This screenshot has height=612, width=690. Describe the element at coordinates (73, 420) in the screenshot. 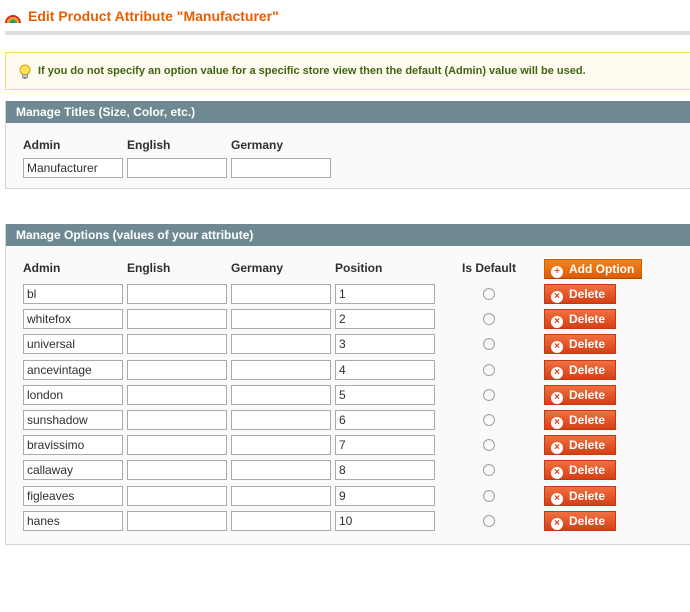

I see `option-admin-input: sunshadow` at that location.